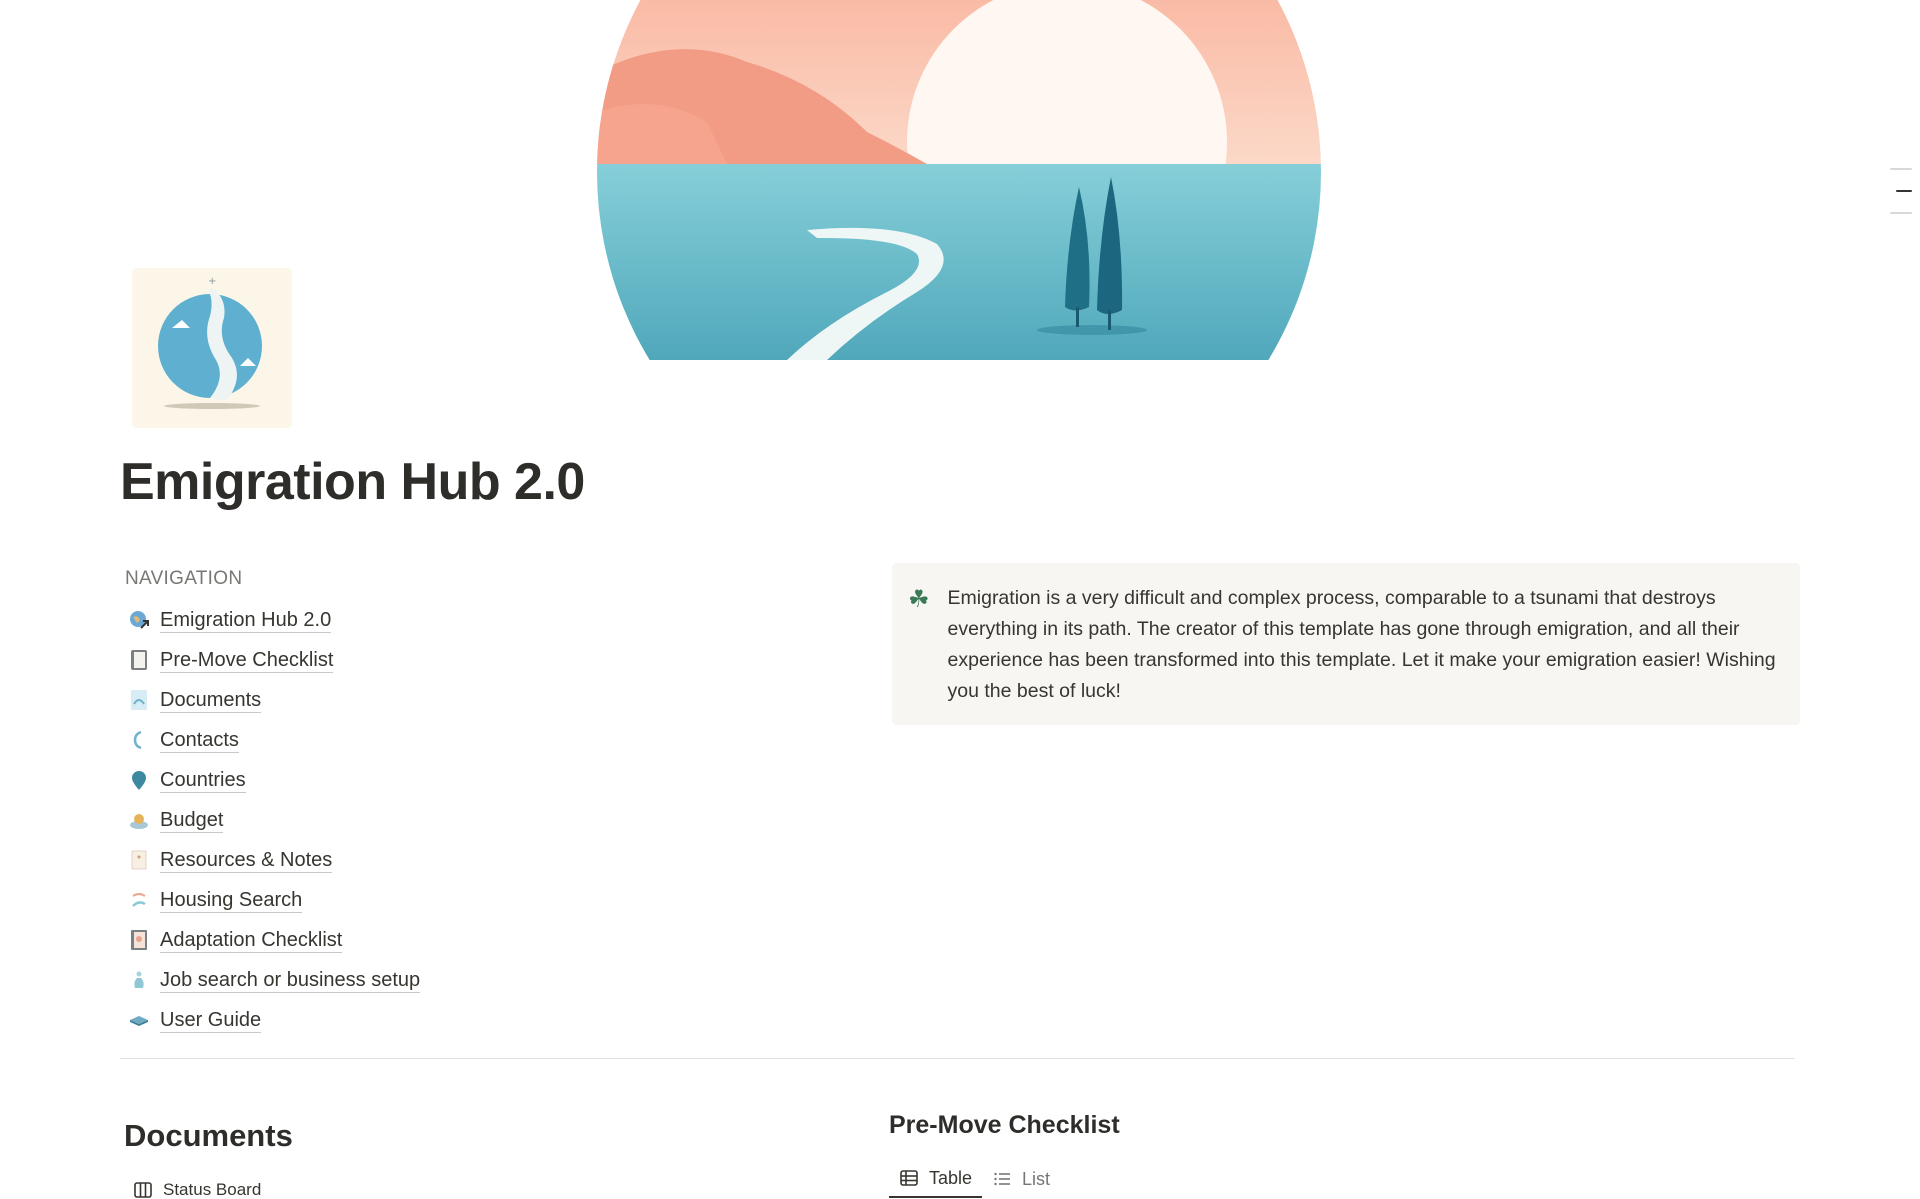 The width and height of the screenshot is (1920, 1199). Describe the element at coordinates (273, 1020) in the screenshot. I see `nav-item-user-guide: User Guide` at that location.